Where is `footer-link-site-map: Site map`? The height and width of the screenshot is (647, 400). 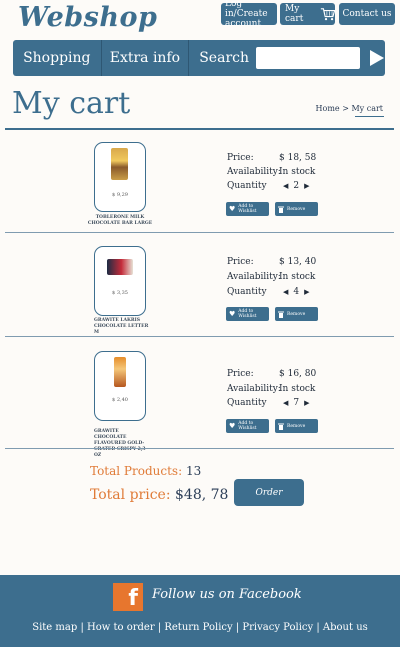
footer-link-site-map: Site map is located at coordinates (54, 627).